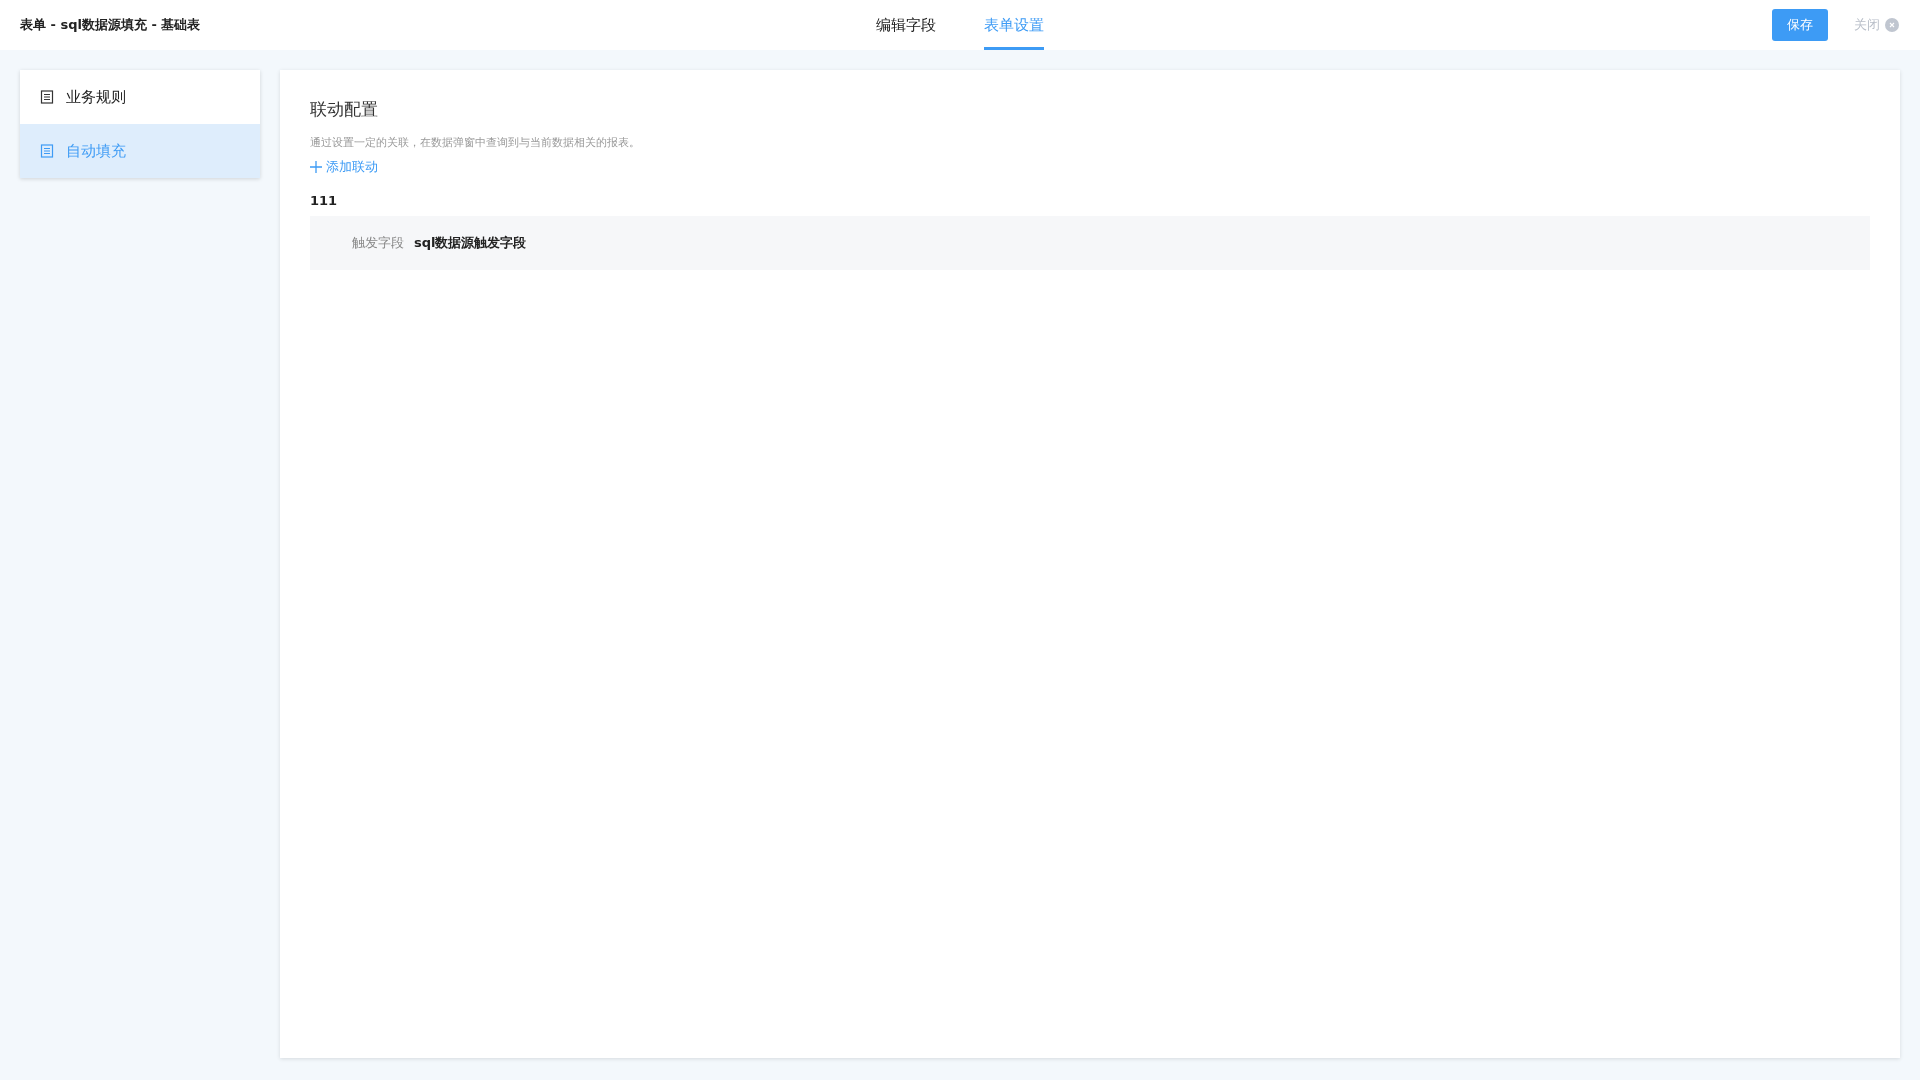 Image resolution: width=1920 pixels, height=1080 pixels. I want to click on tab: 表单设置, so click(1014, 25).